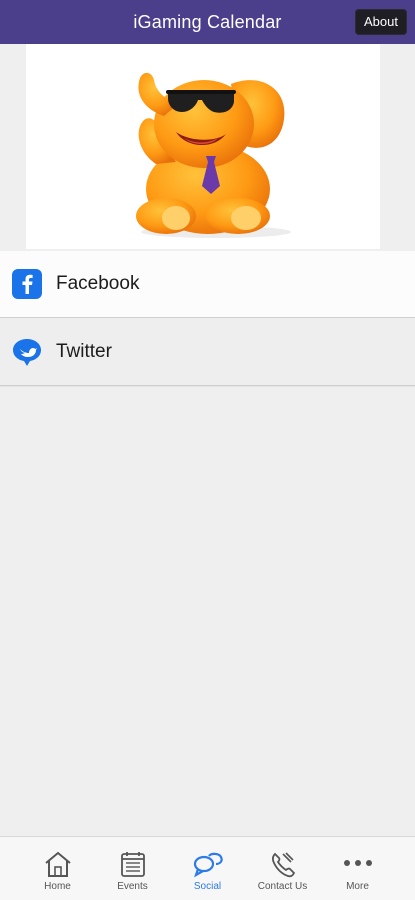 Image resolution: width=415 pixels, height=900 pixels. I want to click on home-icon, so click(58, 864).